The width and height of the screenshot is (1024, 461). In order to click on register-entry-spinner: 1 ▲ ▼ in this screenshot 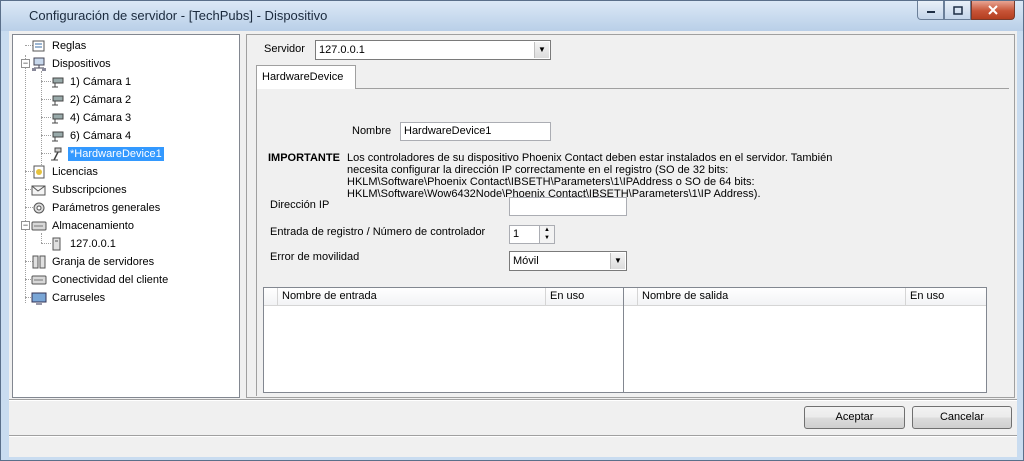, I will do `click(532, 234)`.